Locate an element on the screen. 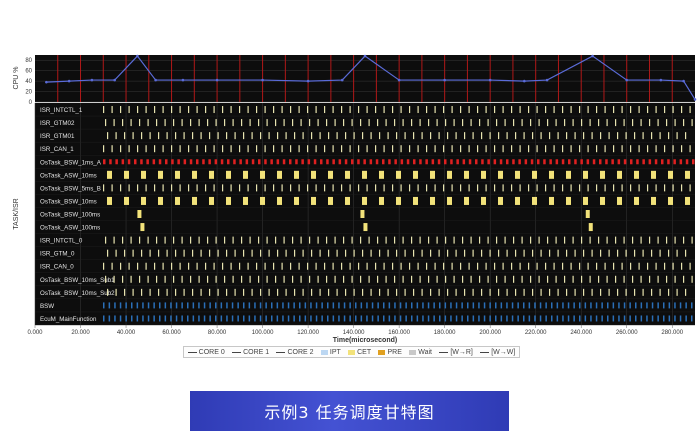 The image size is (700, 434). legend-line-marker is located at coordinates (485, 352).